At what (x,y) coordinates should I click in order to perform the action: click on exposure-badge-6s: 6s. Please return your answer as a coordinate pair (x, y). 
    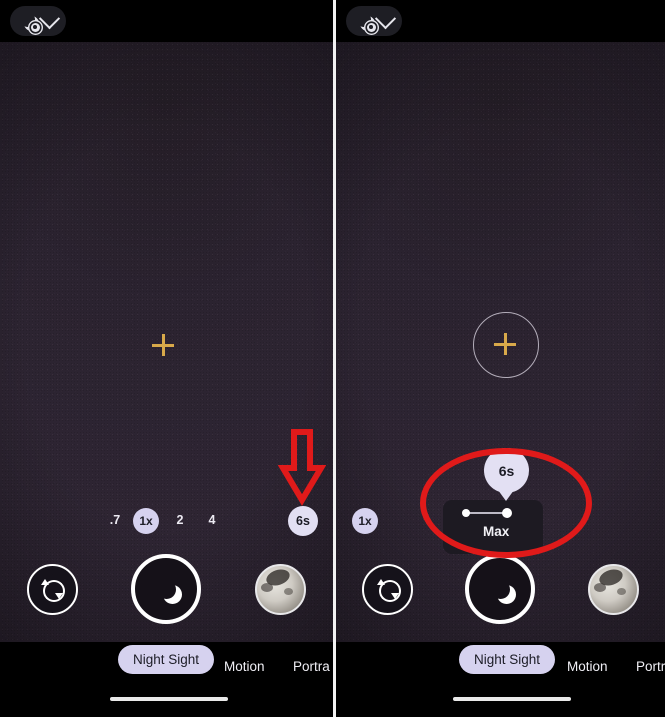
    Looking at the image, I should click on (303, 521).